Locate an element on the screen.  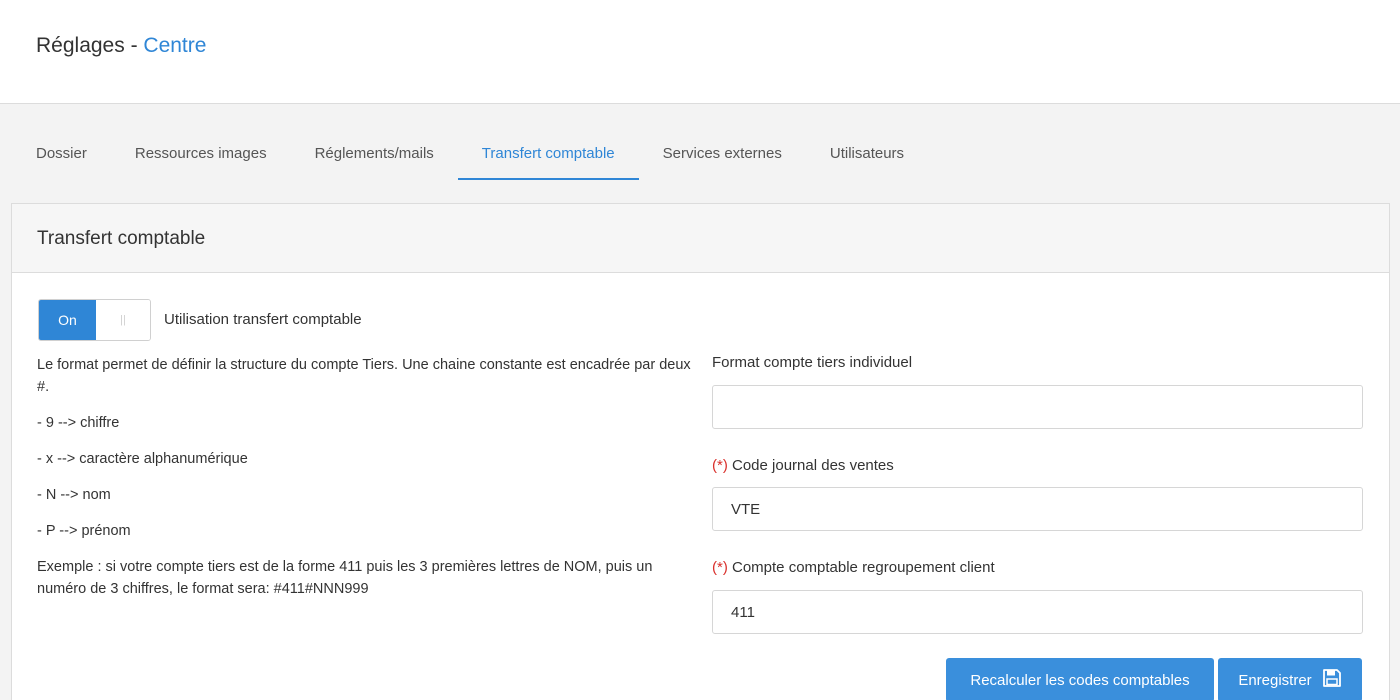
tab-dossier: Dossier is located at coordinates (61, 154).